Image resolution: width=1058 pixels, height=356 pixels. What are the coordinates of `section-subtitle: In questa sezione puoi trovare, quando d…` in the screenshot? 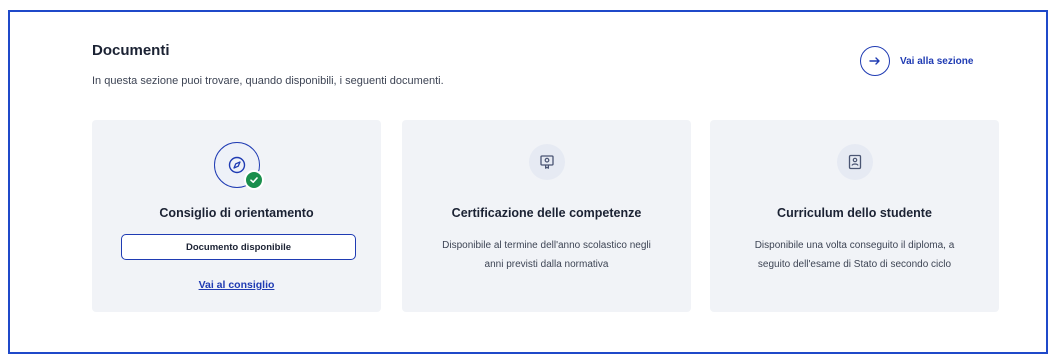 It's located at (268, 81).